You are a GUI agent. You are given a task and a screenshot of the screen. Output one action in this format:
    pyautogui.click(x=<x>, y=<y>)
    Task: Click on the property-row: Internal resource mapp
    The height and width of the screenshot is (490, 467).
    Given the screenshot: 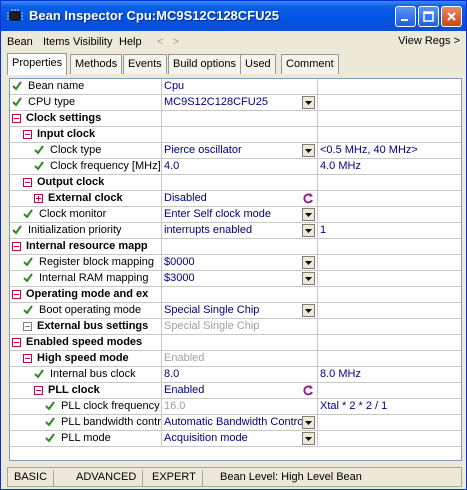 What is the action you would take?
    pyautogui.click(x=235, y=247)
    